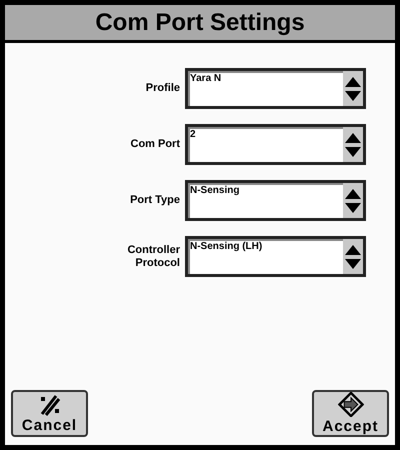 The height and width of the screenshot is (450, 400). What do you see at coordinates (193, 134) in the screenshot?
I see `field-value: 2` at bounding box center [193, 134].